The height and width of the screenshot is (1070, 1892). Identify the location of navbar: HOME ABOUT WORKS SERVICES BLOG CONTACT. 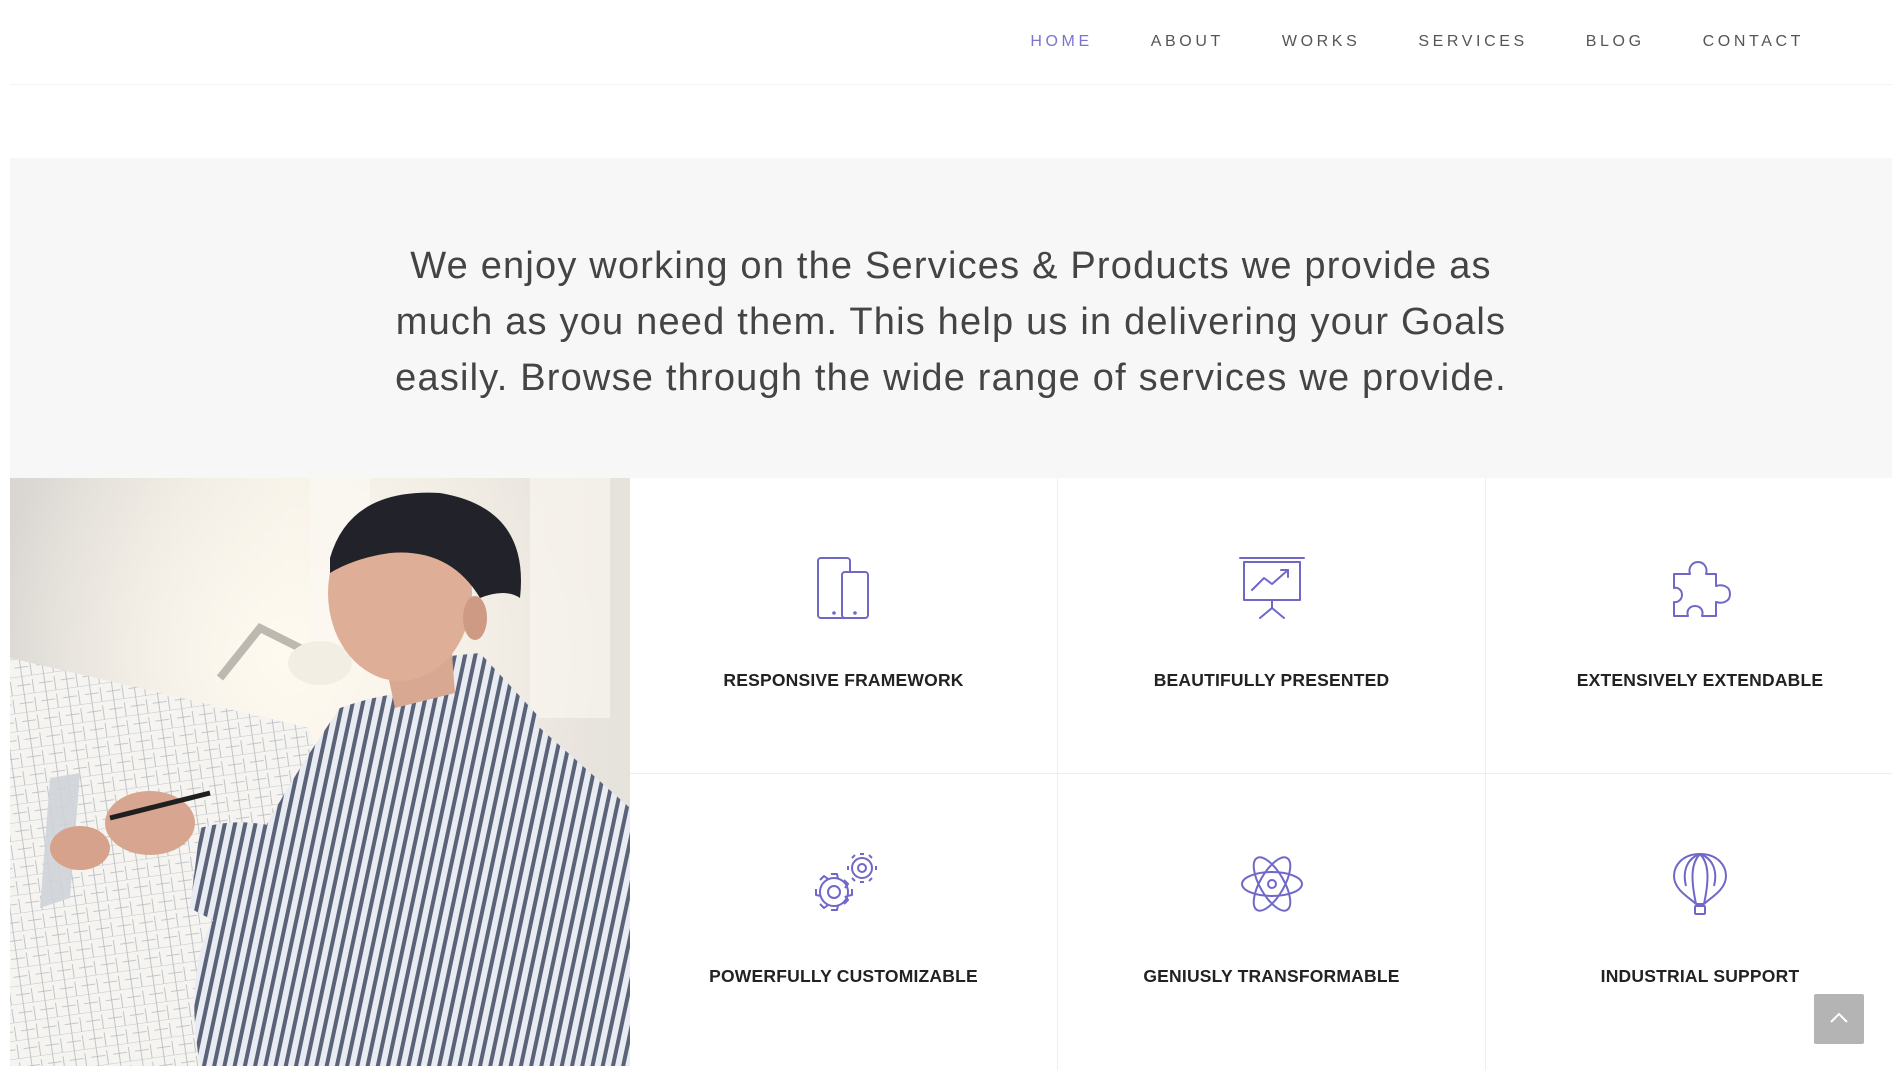
(951, 42).